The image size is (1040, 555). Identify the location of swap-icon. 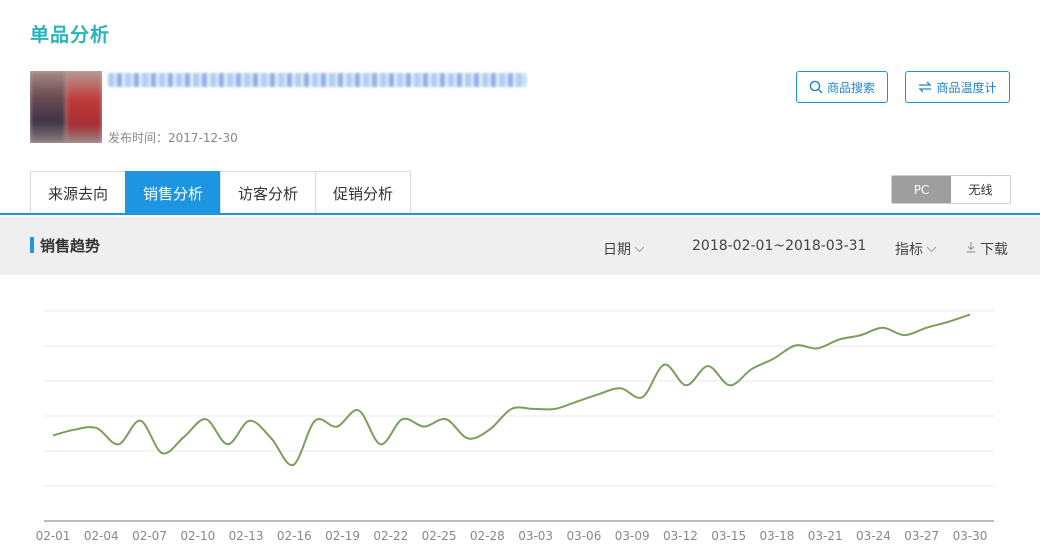
(925, 87).